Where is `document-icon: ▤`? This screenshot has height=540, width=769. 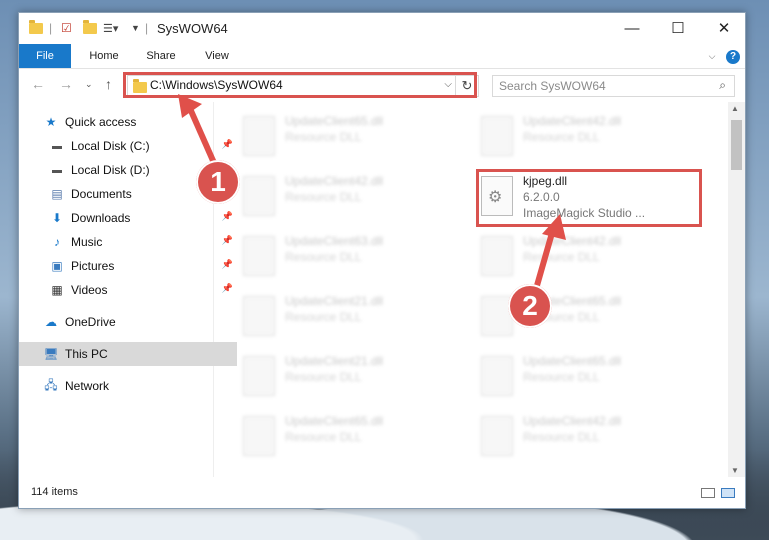 document-icon: ▤ is located at coordinates (57, 194).